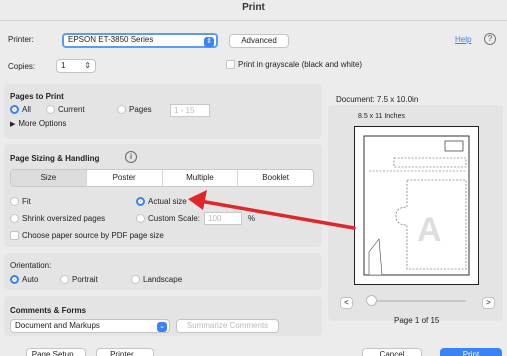 This screenshot has width=507, height=356. I want to click on help-icon: ?, so click(490, 39).